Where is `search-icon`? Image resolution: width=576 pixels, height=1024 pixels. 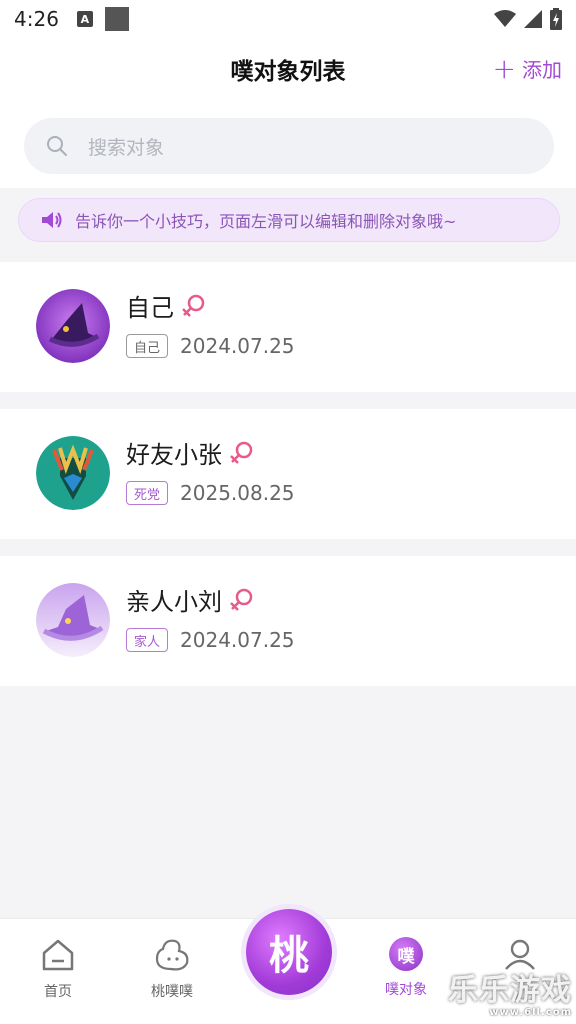
search-icon is located at coordinates (57, 146).